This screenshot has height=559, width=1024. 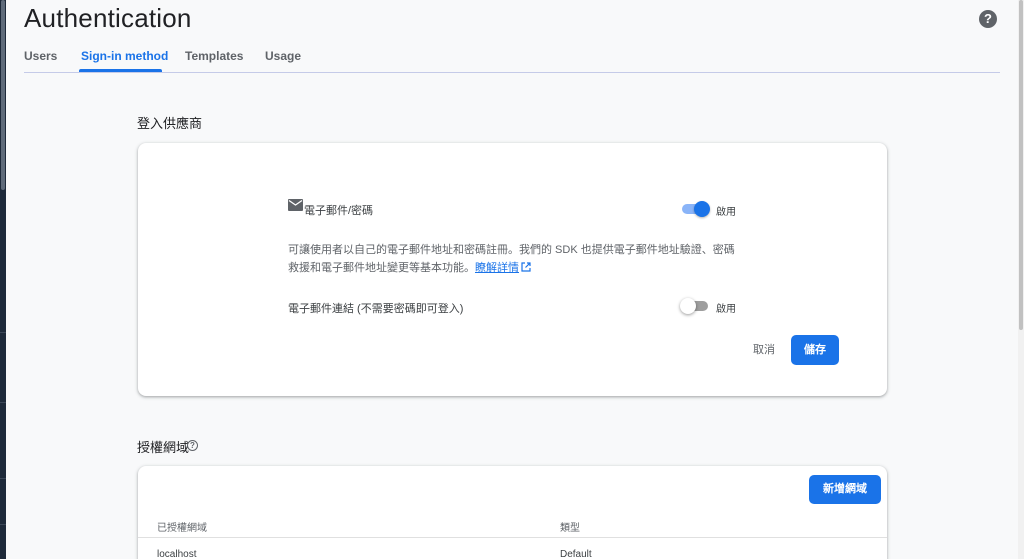 What do you see at coordinates (988, 19) in the screenshot?
I see `help-icon: ?` at bounding box center [988, 19].